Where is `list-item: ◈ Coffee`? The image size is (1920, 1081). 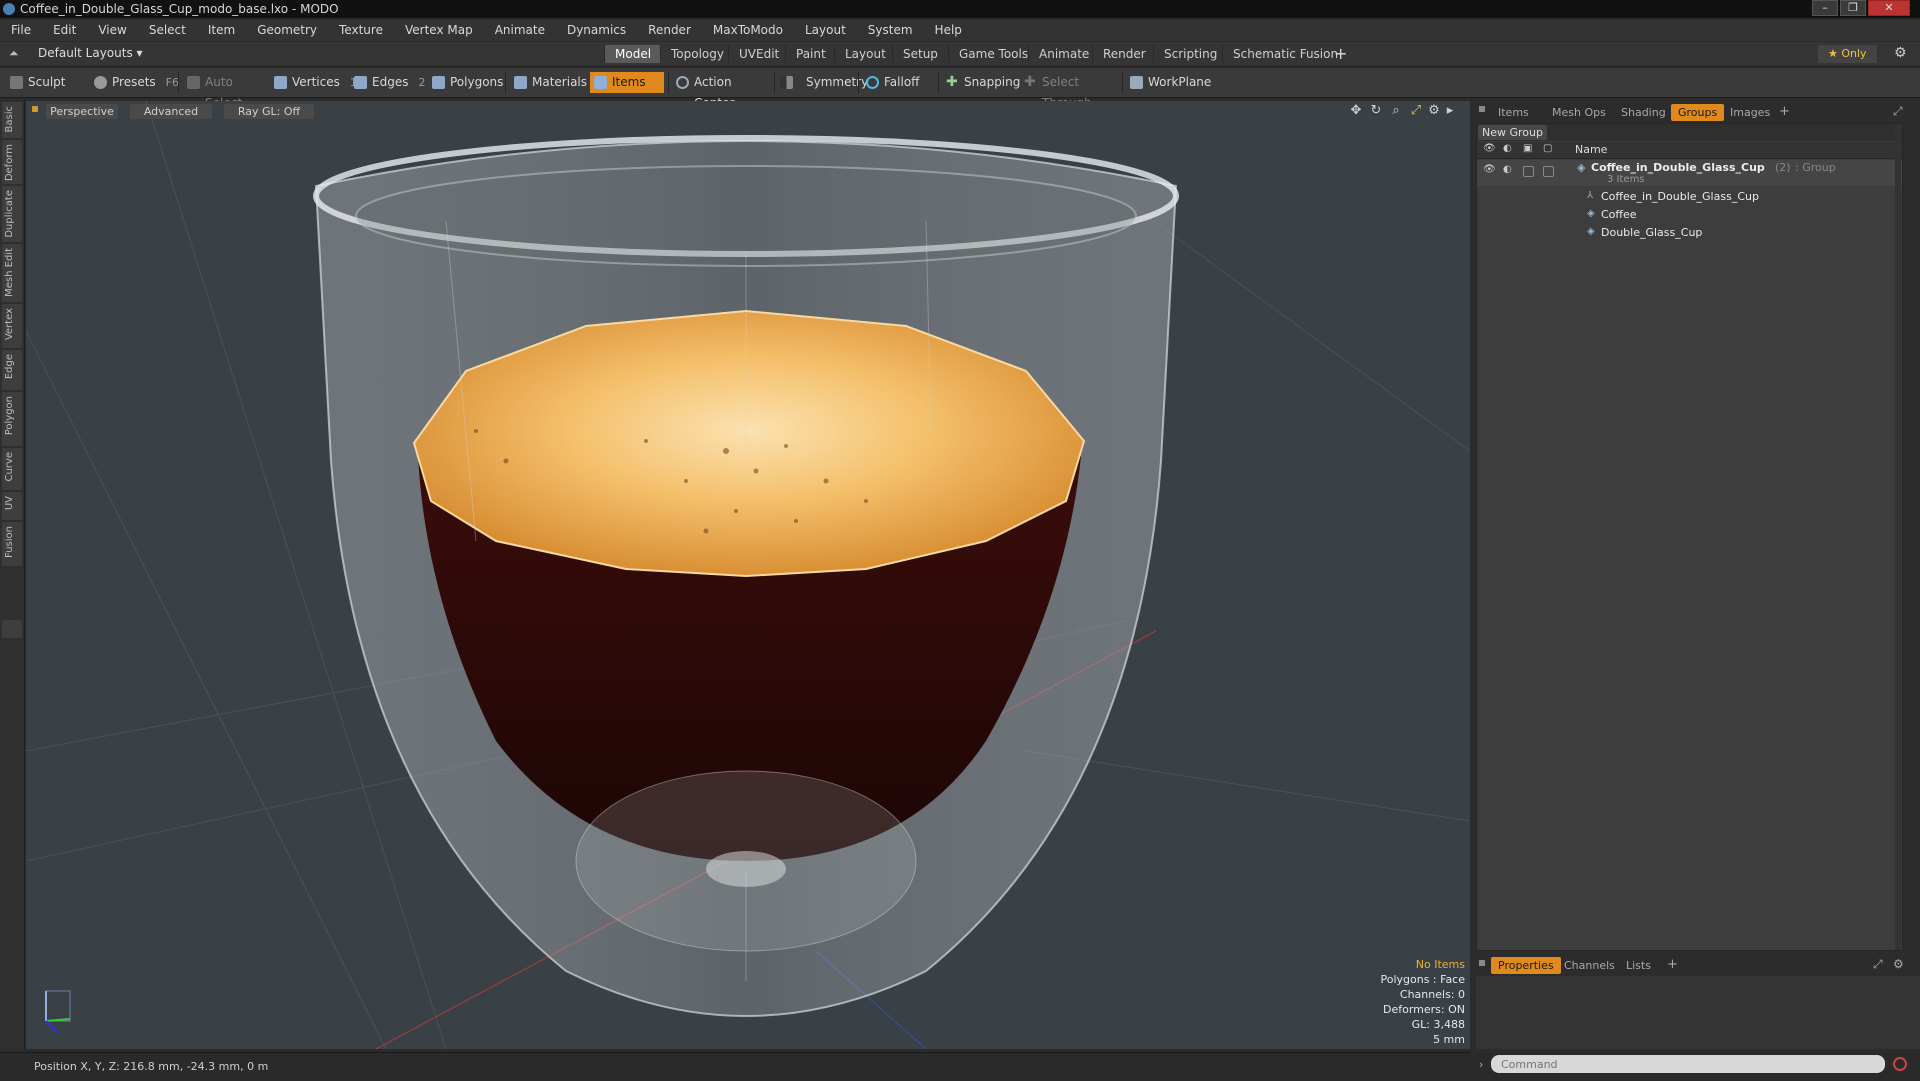 list-item: ◈ Coffee is located at coordinates (1689, 215).